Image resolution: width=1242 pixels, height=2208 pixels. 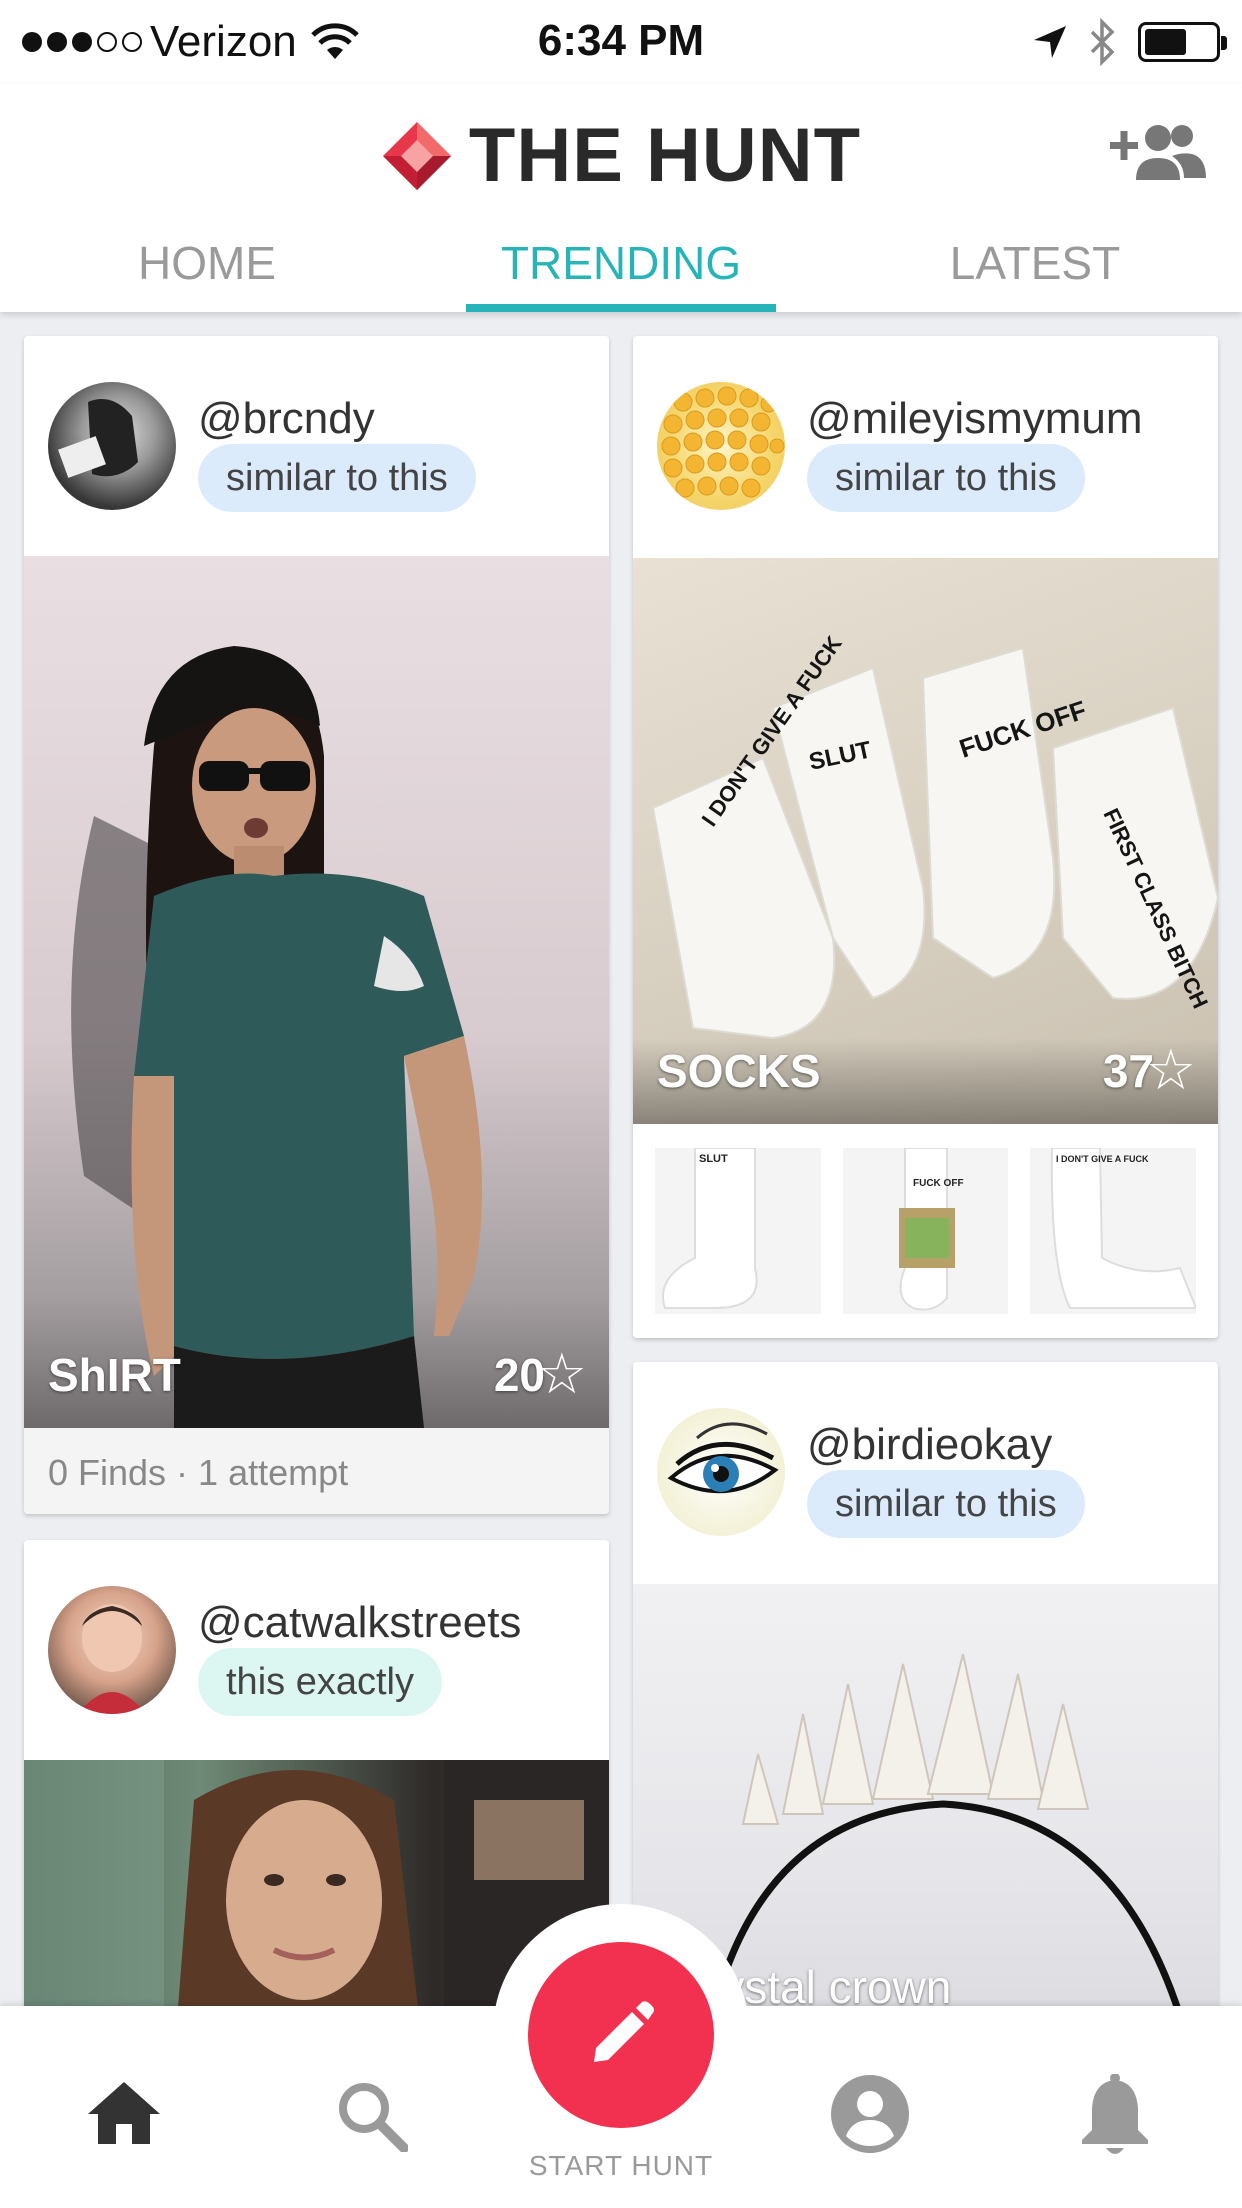 What do you see at coordinates (114, 1375) in the screenshot?
I see `item-label: ShIRT` at bounding box center [114, 1375].